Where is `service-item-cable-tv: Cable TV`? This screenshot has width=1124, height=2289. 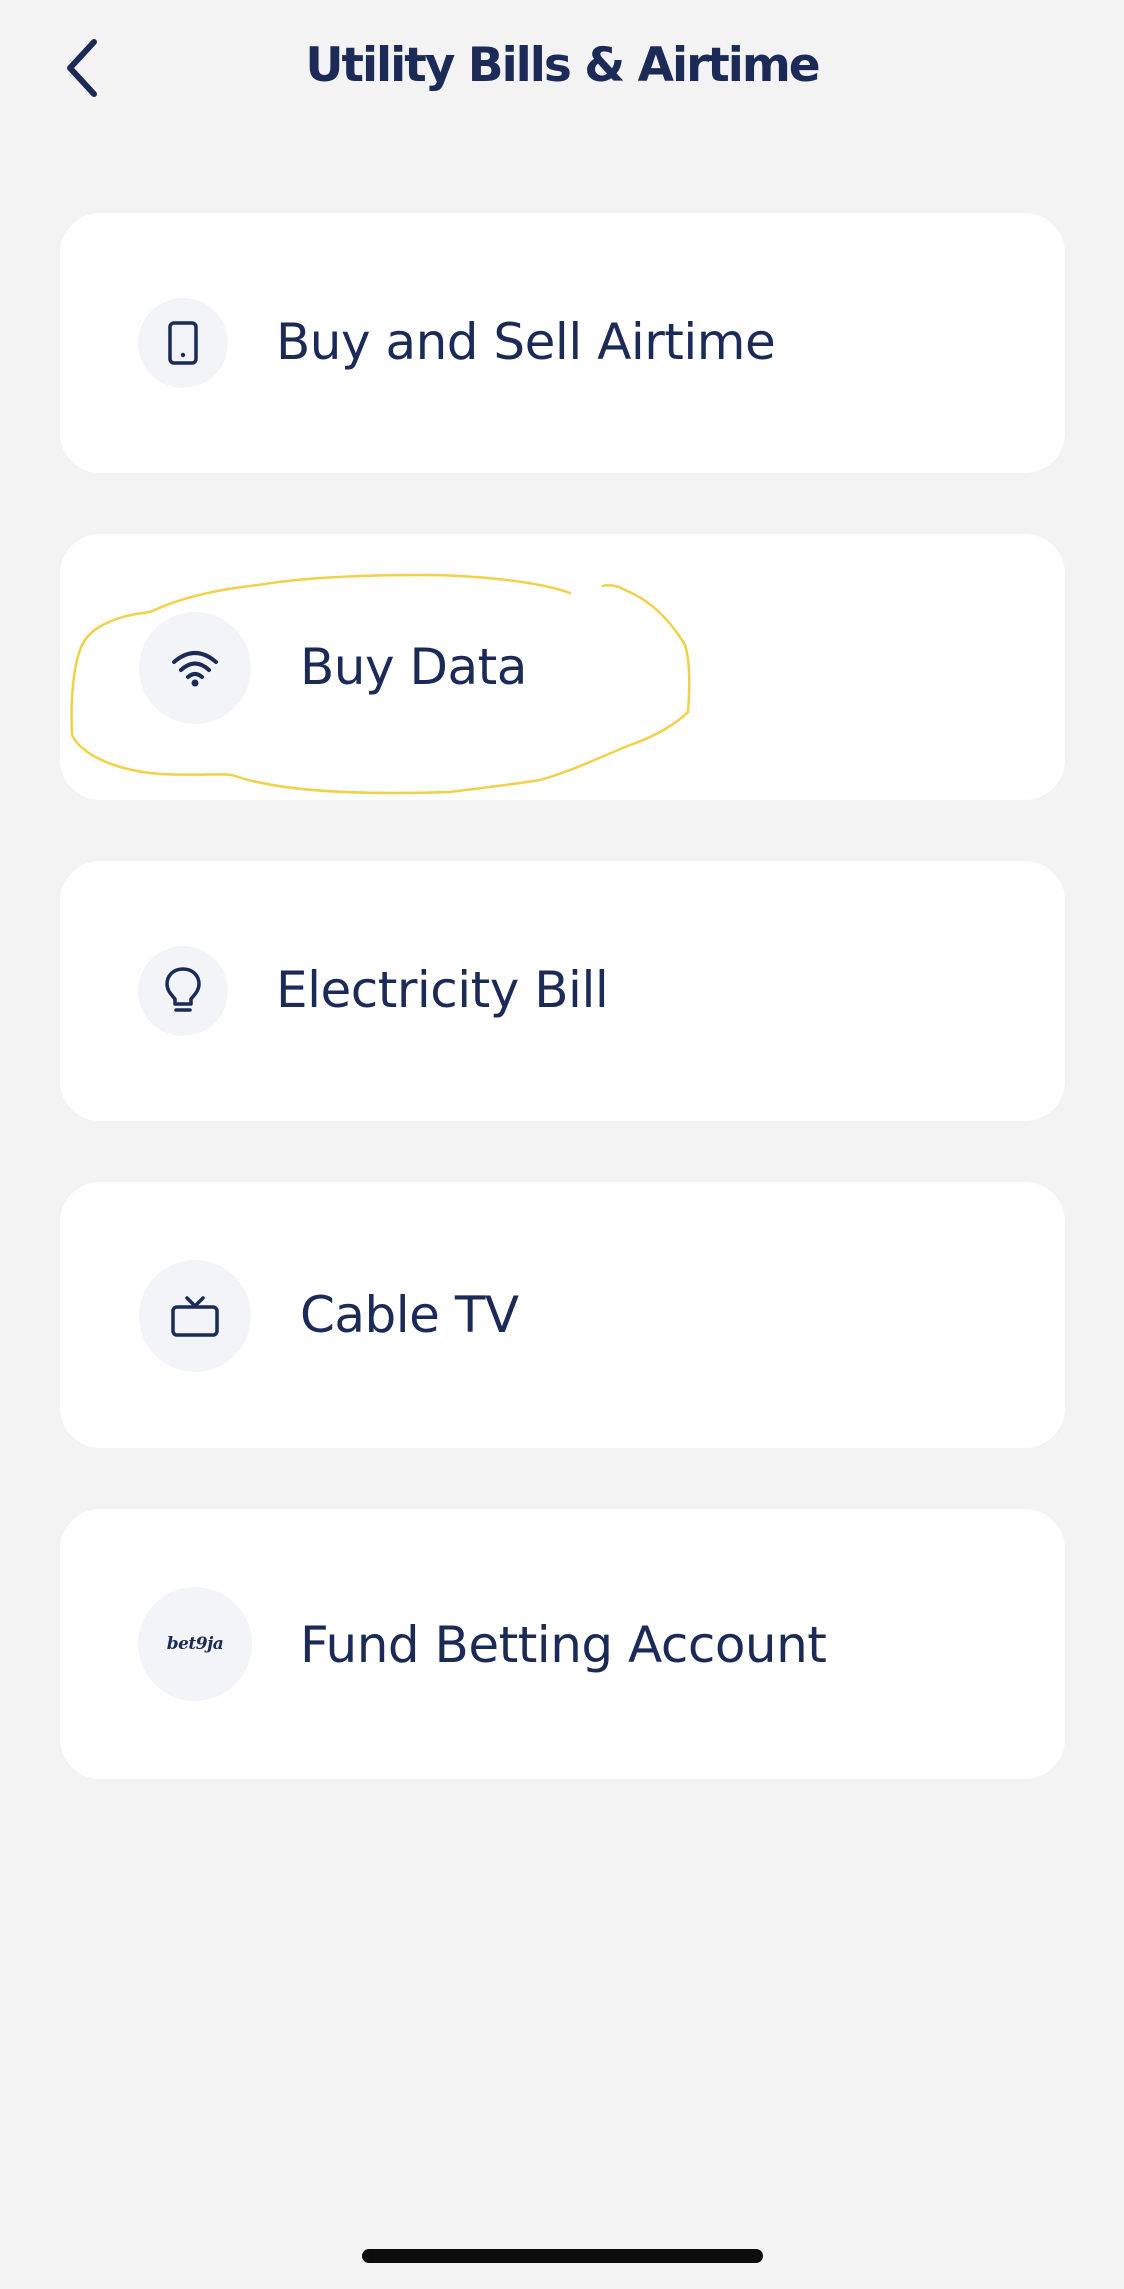
service-item-cable-tv: Cable TV is located at coordinates (562, 1315).